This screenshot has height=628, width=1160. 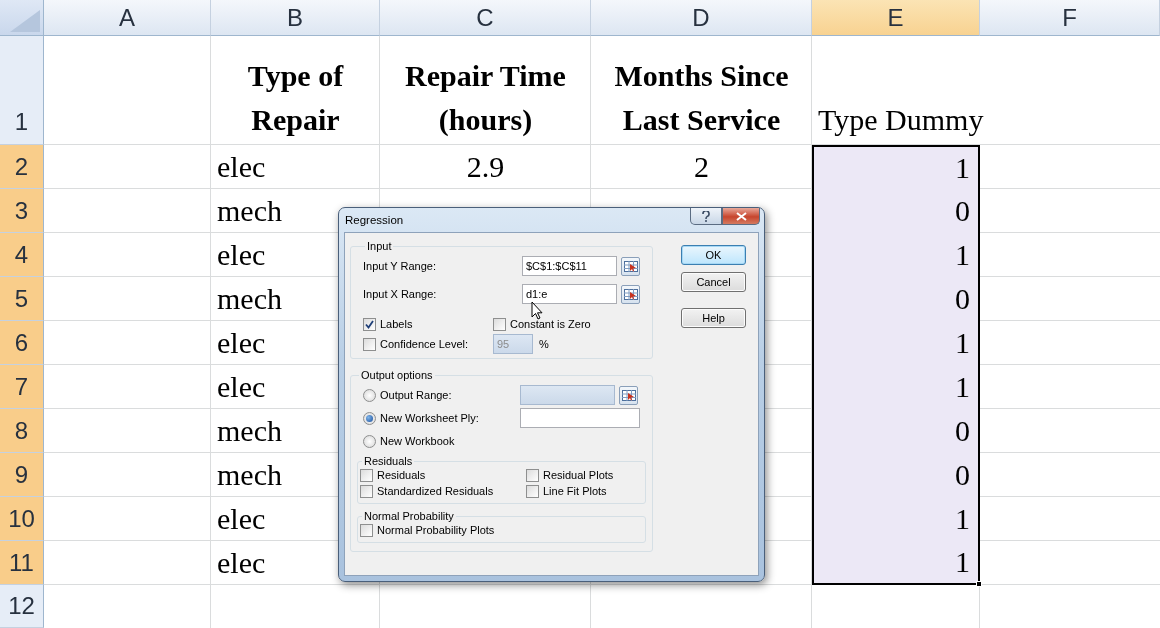 What do you see at coordinates (1070, 18) in the screenshot?
I see `column-header: F` at bounding box center [1070, 18].